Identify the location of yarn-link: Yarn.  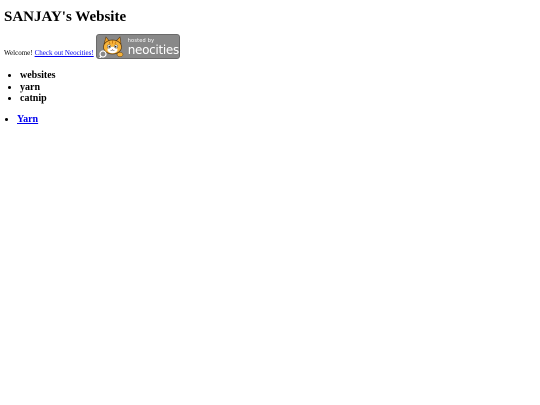
(27, 119).